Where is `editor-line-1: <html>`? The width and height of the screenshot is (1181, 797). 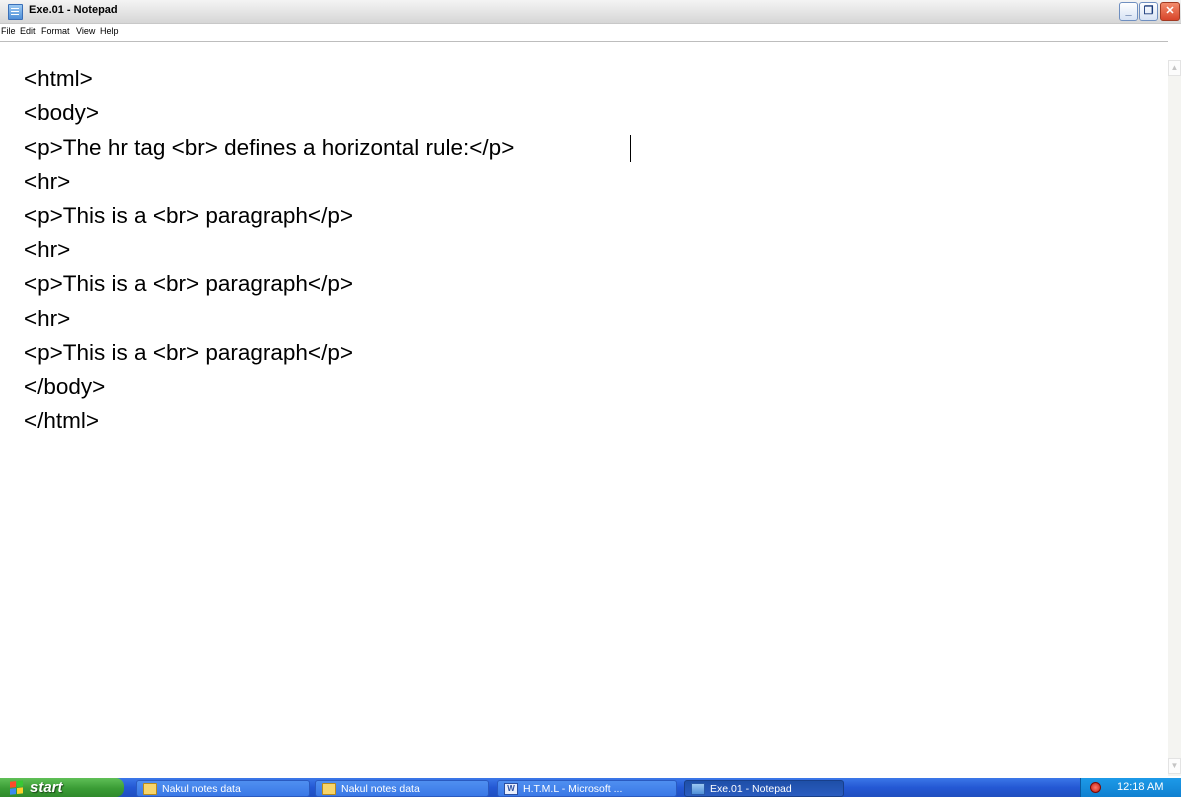 editor-line-1: <html> is located at coordinates (58, 78).